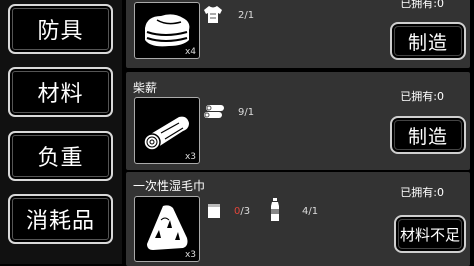  What do you see at coordinates (60, 221) in the screenshot?
I see `category-consumables-label: 消耗品` at bounding box center [60, 221].